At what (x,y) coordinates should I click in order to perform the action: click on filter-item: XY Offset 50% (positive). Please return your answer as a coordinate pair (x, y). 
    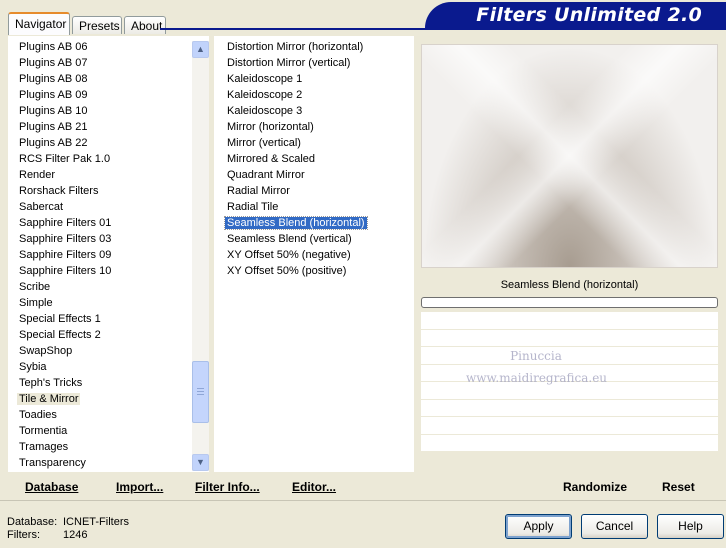
    Looking at the image, I should click on (314, 271).